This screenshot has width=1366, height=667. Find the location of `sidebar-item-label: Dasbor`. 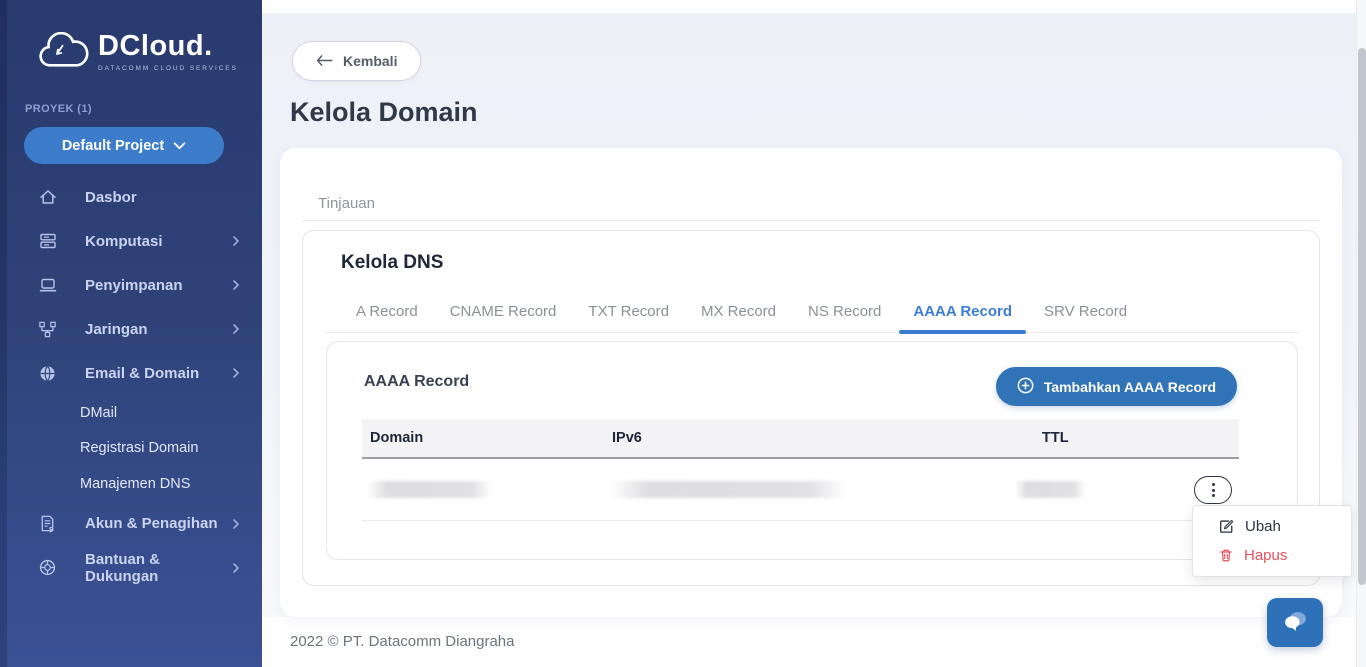

sidebar-item-label: Dasbor is located at coordinates (111, 197).